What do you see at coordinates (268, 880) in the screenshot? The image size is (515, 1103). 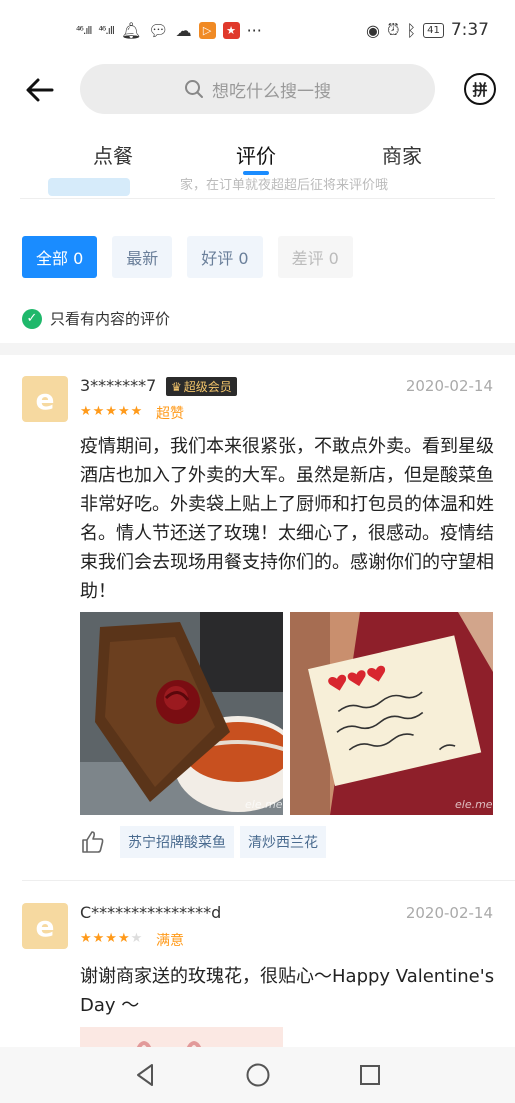 I see `review-separator` at bounding box center [268, 880].